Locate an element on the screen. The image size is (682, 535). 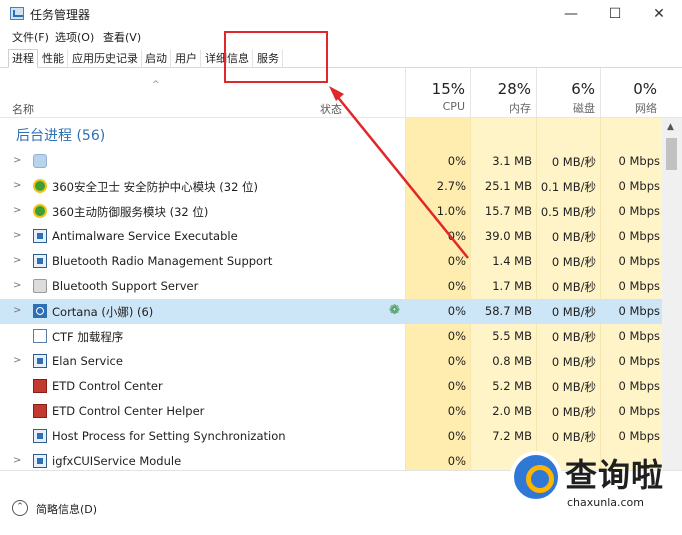
process-name: Bluetooth Radio Management Support is located at coordinates (162, 261).